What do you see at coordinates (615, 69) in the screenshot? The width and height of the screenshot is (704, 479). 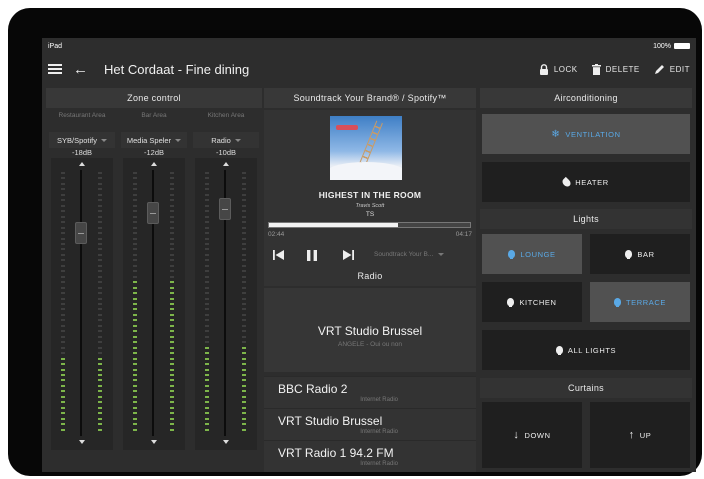 I see `delete-button: DELETE` at bounding box center [615, 69].